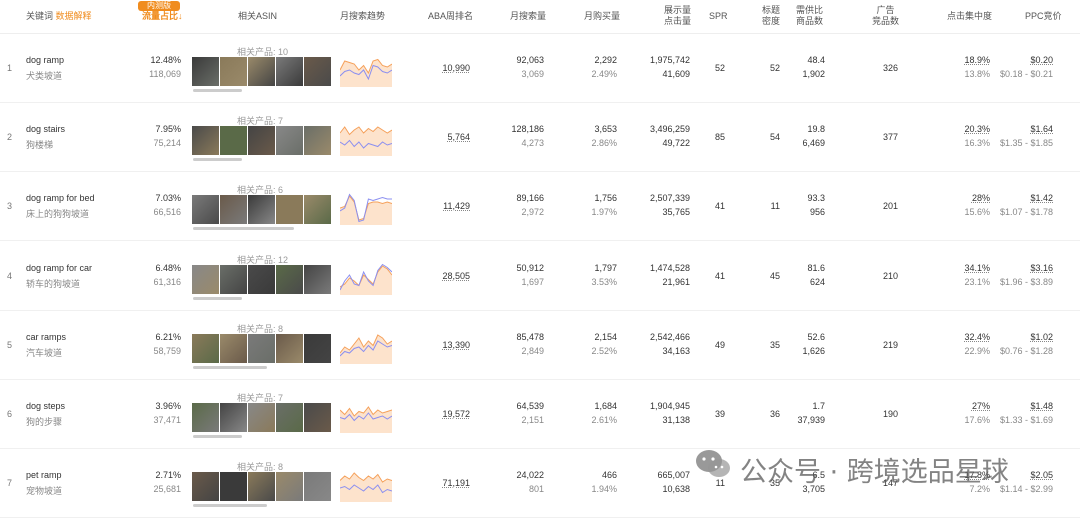 This screenshot has width=1080, height=518. What do you see at coordinates (977, 129) in the screenshot?
I see `click-concentration-value: 20.3%` at bounding box center [977, 129].